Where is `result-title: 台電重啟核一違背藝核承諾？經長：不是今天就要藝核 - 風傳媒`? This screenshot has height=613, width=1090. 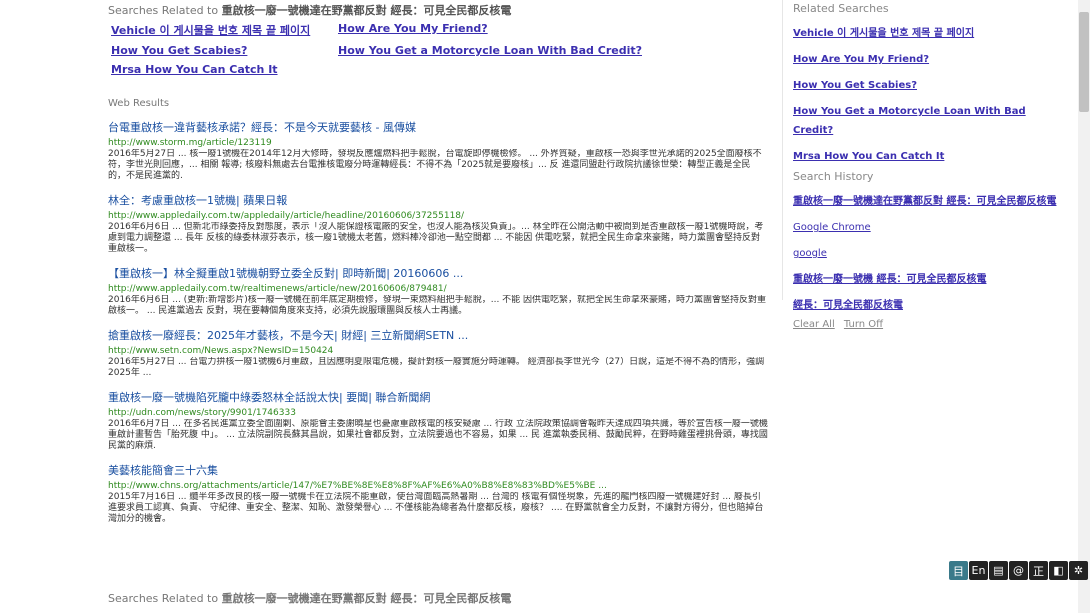
result-title: 台電重啟核一違背藝核承諾？經長：不是今天就要藝核 - 風傳媒 is located at coordinates (438, 127).